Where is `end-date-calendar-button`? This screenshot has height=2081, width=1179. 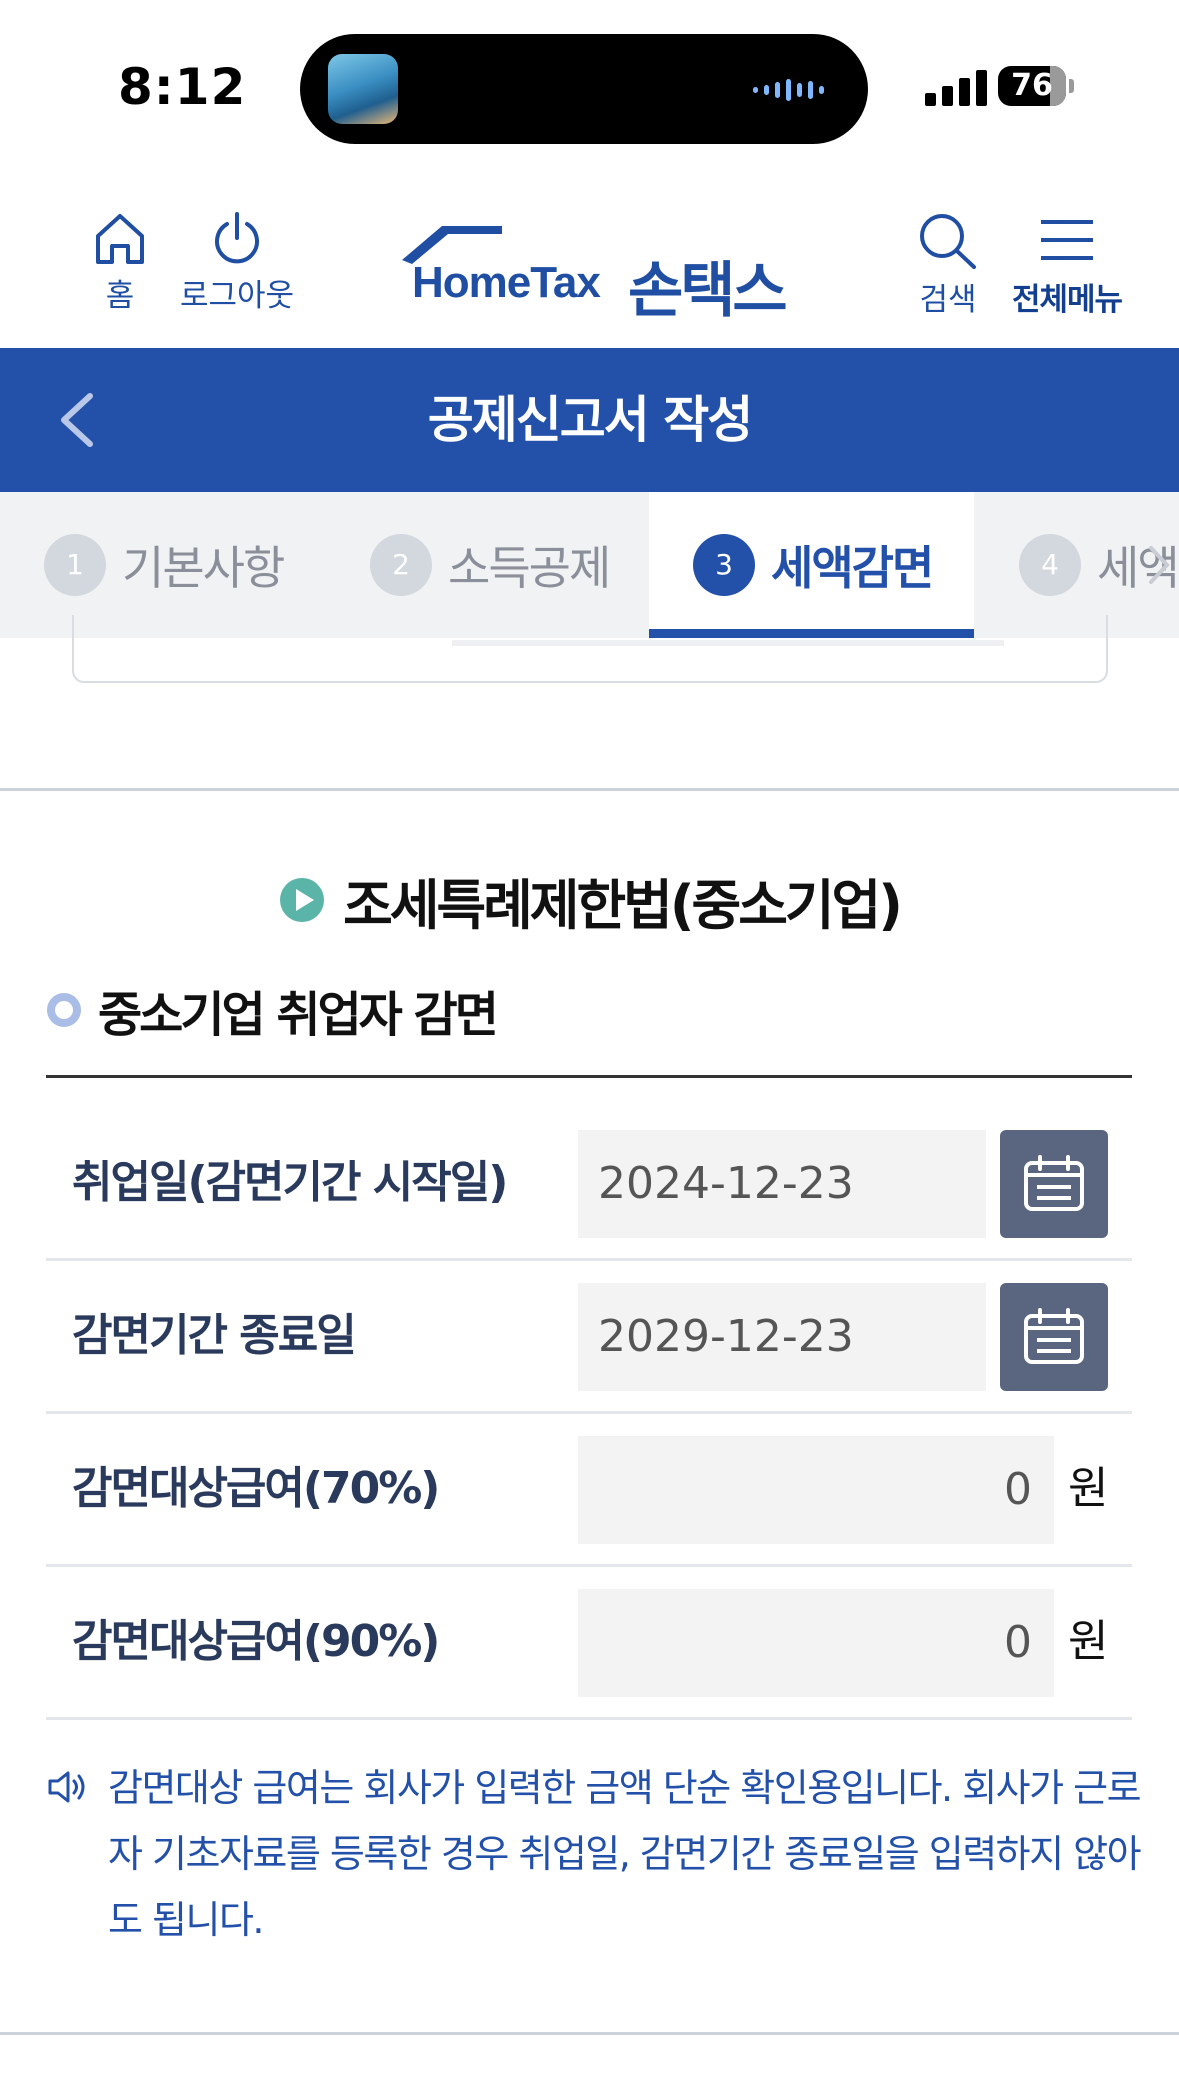 end-date-calendar-button is located at coordinates (1054, 1337).